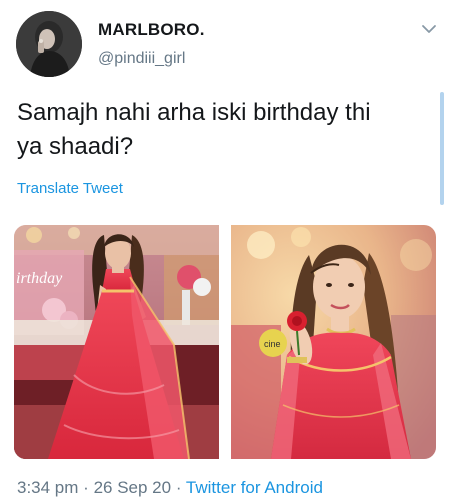  I want to click on avatar-photo, so click(49, 44).